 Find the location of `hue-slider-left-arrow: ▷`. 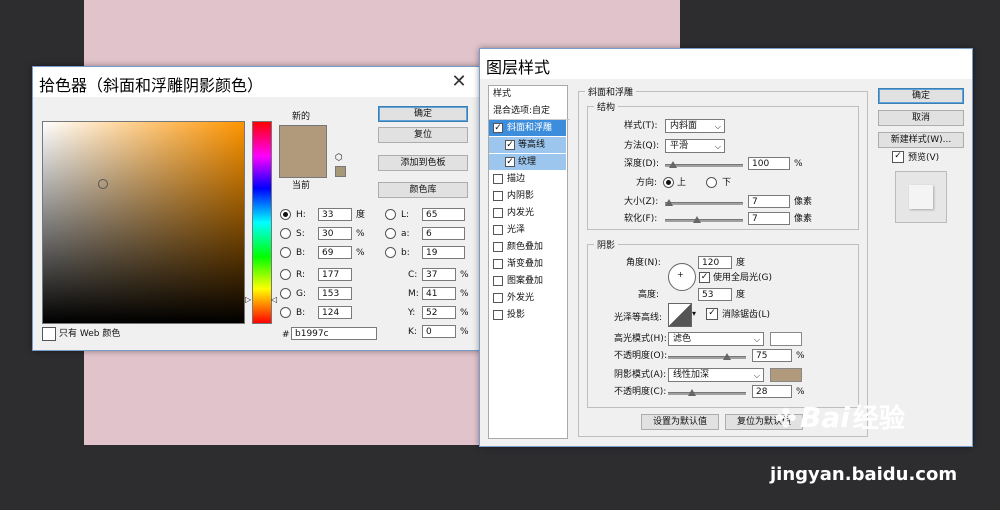

hue-slider-left-arrow: ▷ is located at coordinates (248, 299).